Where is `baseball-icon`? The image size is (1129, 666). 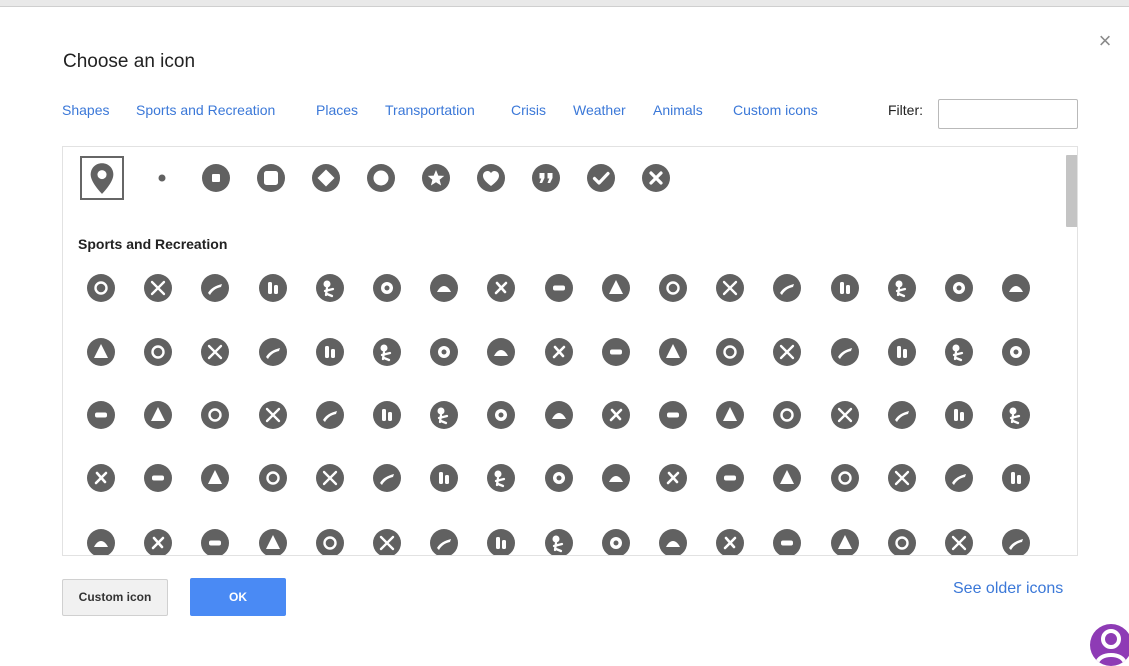 baseball-icon is located at coordinates (101, 288).